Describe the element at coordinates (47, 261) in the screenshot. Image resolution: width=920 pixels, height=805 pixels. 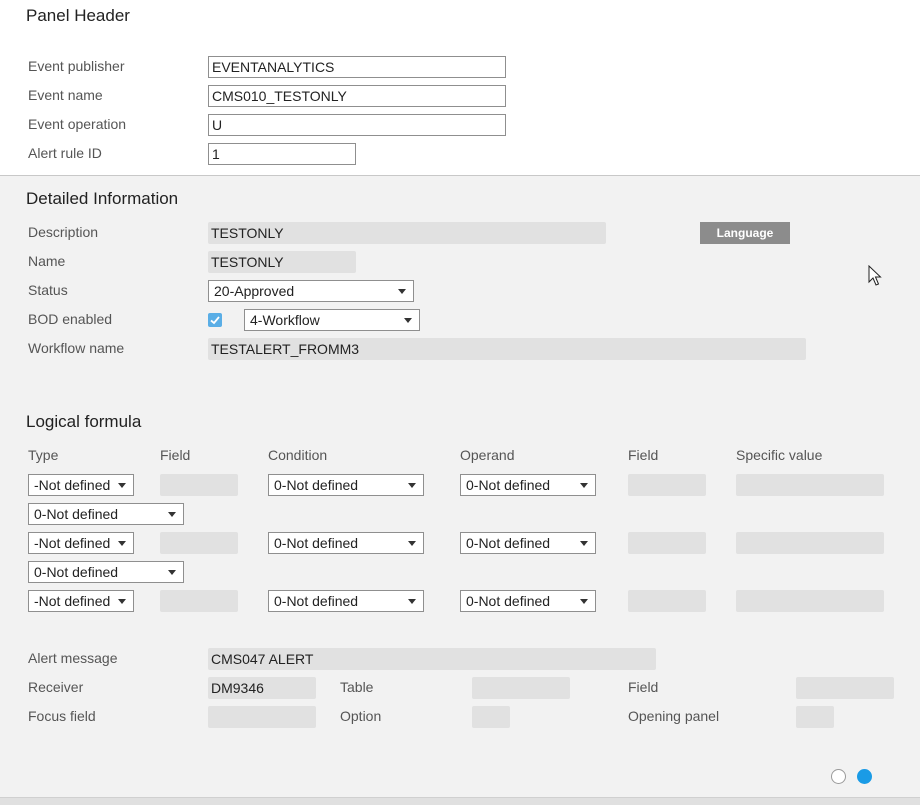
I see `name-label: Name` at that location.